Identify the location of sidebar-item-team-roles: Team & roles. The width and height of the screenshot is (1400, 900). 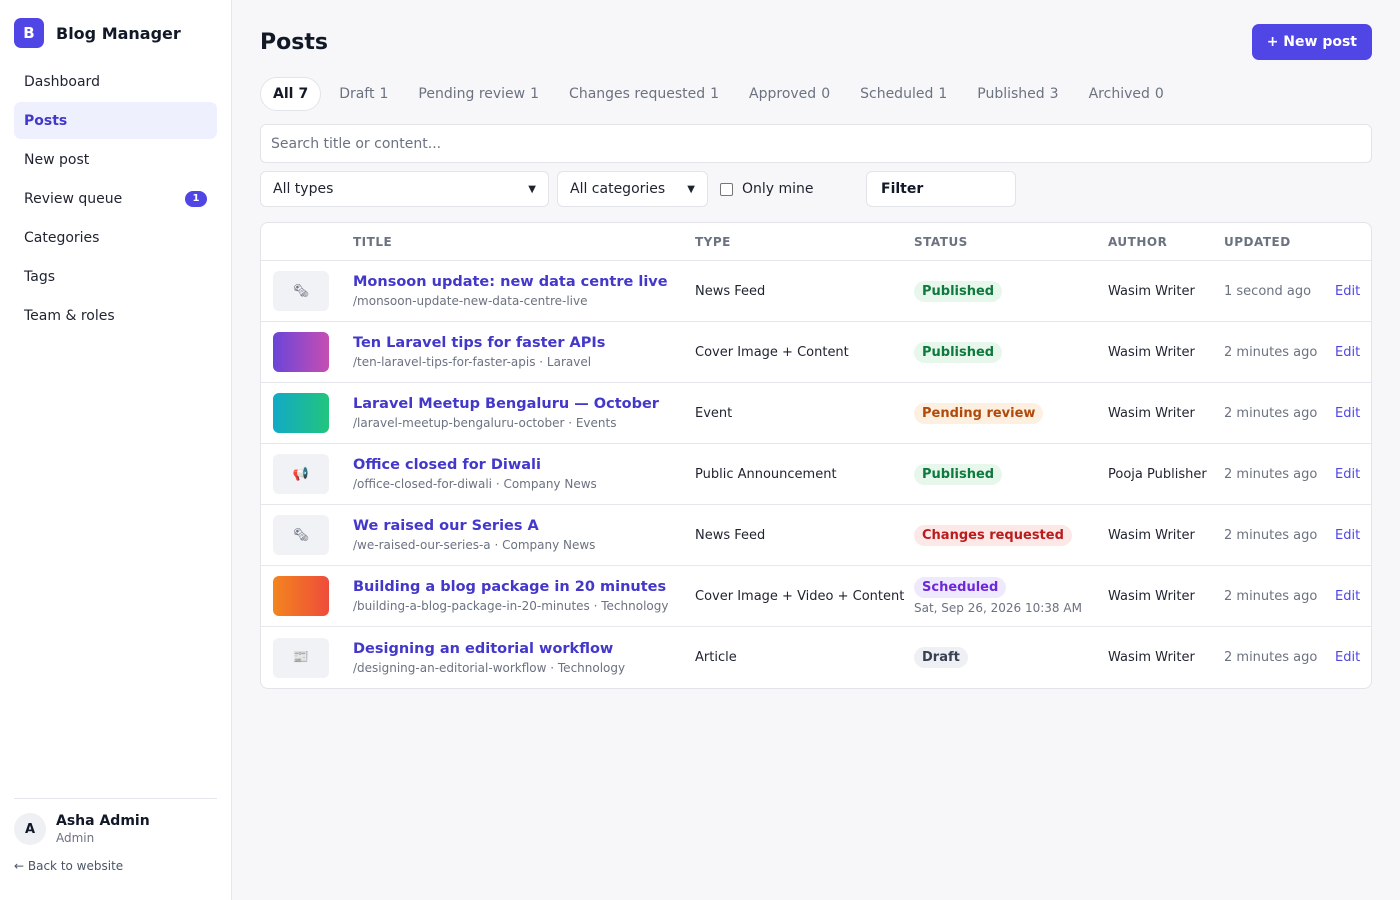
(115, 315).